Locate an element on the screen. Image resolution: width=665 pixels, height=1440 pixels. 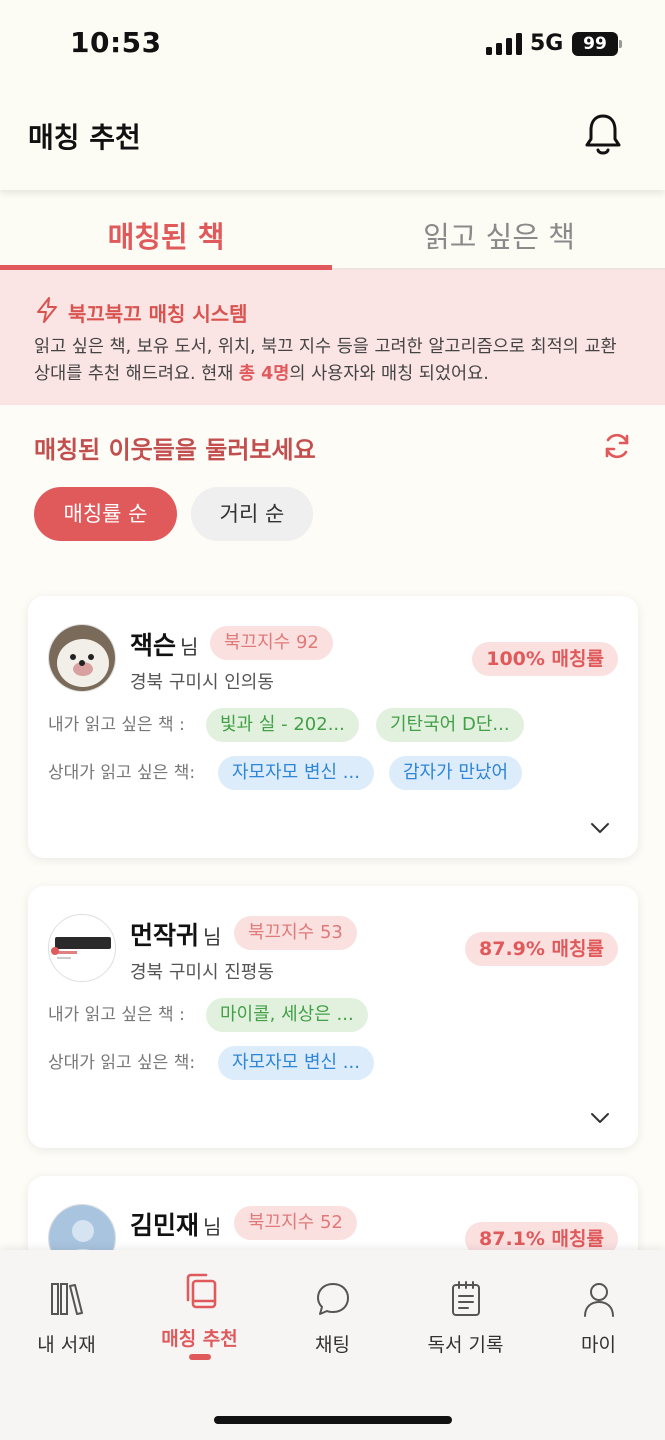
status-bar: 10:53 5G 99 is located at coordinates (332, 45).